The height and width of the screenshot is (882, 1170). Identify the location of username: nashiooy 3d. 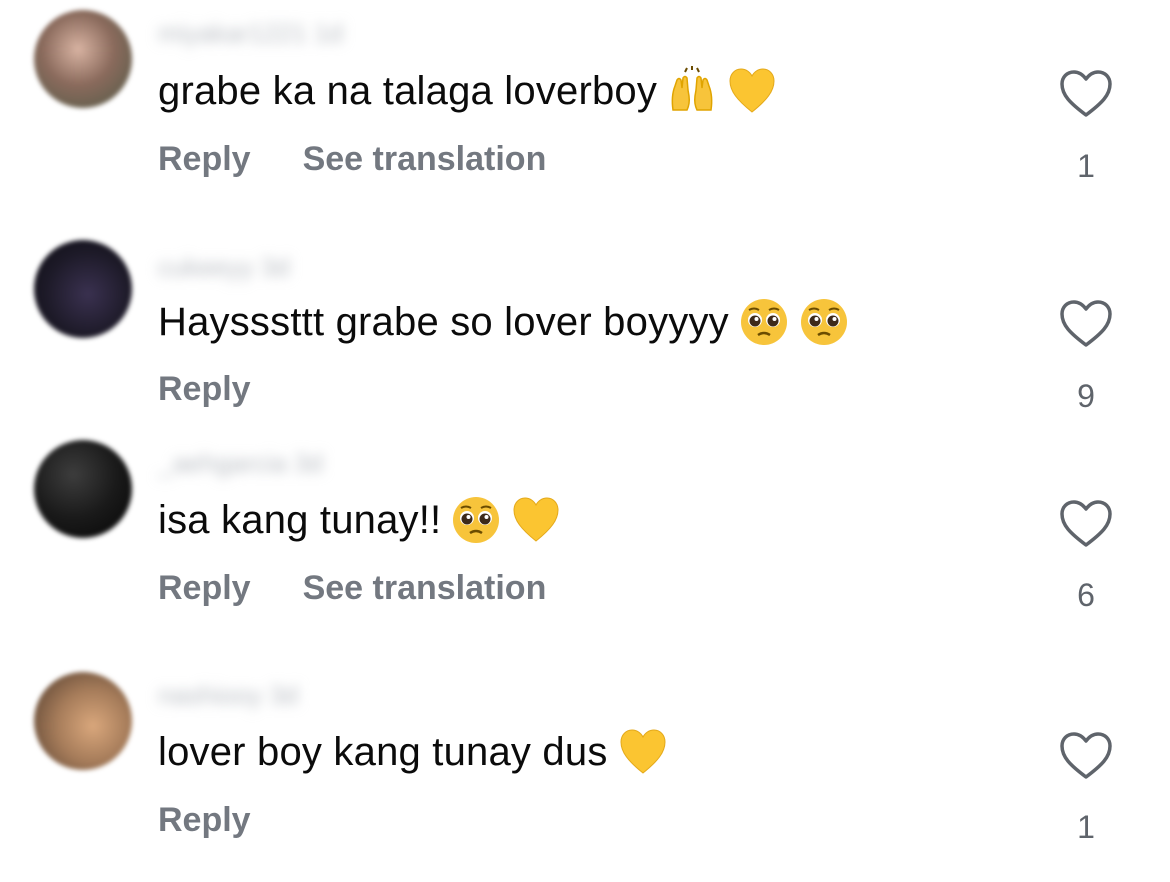
(228, 695).